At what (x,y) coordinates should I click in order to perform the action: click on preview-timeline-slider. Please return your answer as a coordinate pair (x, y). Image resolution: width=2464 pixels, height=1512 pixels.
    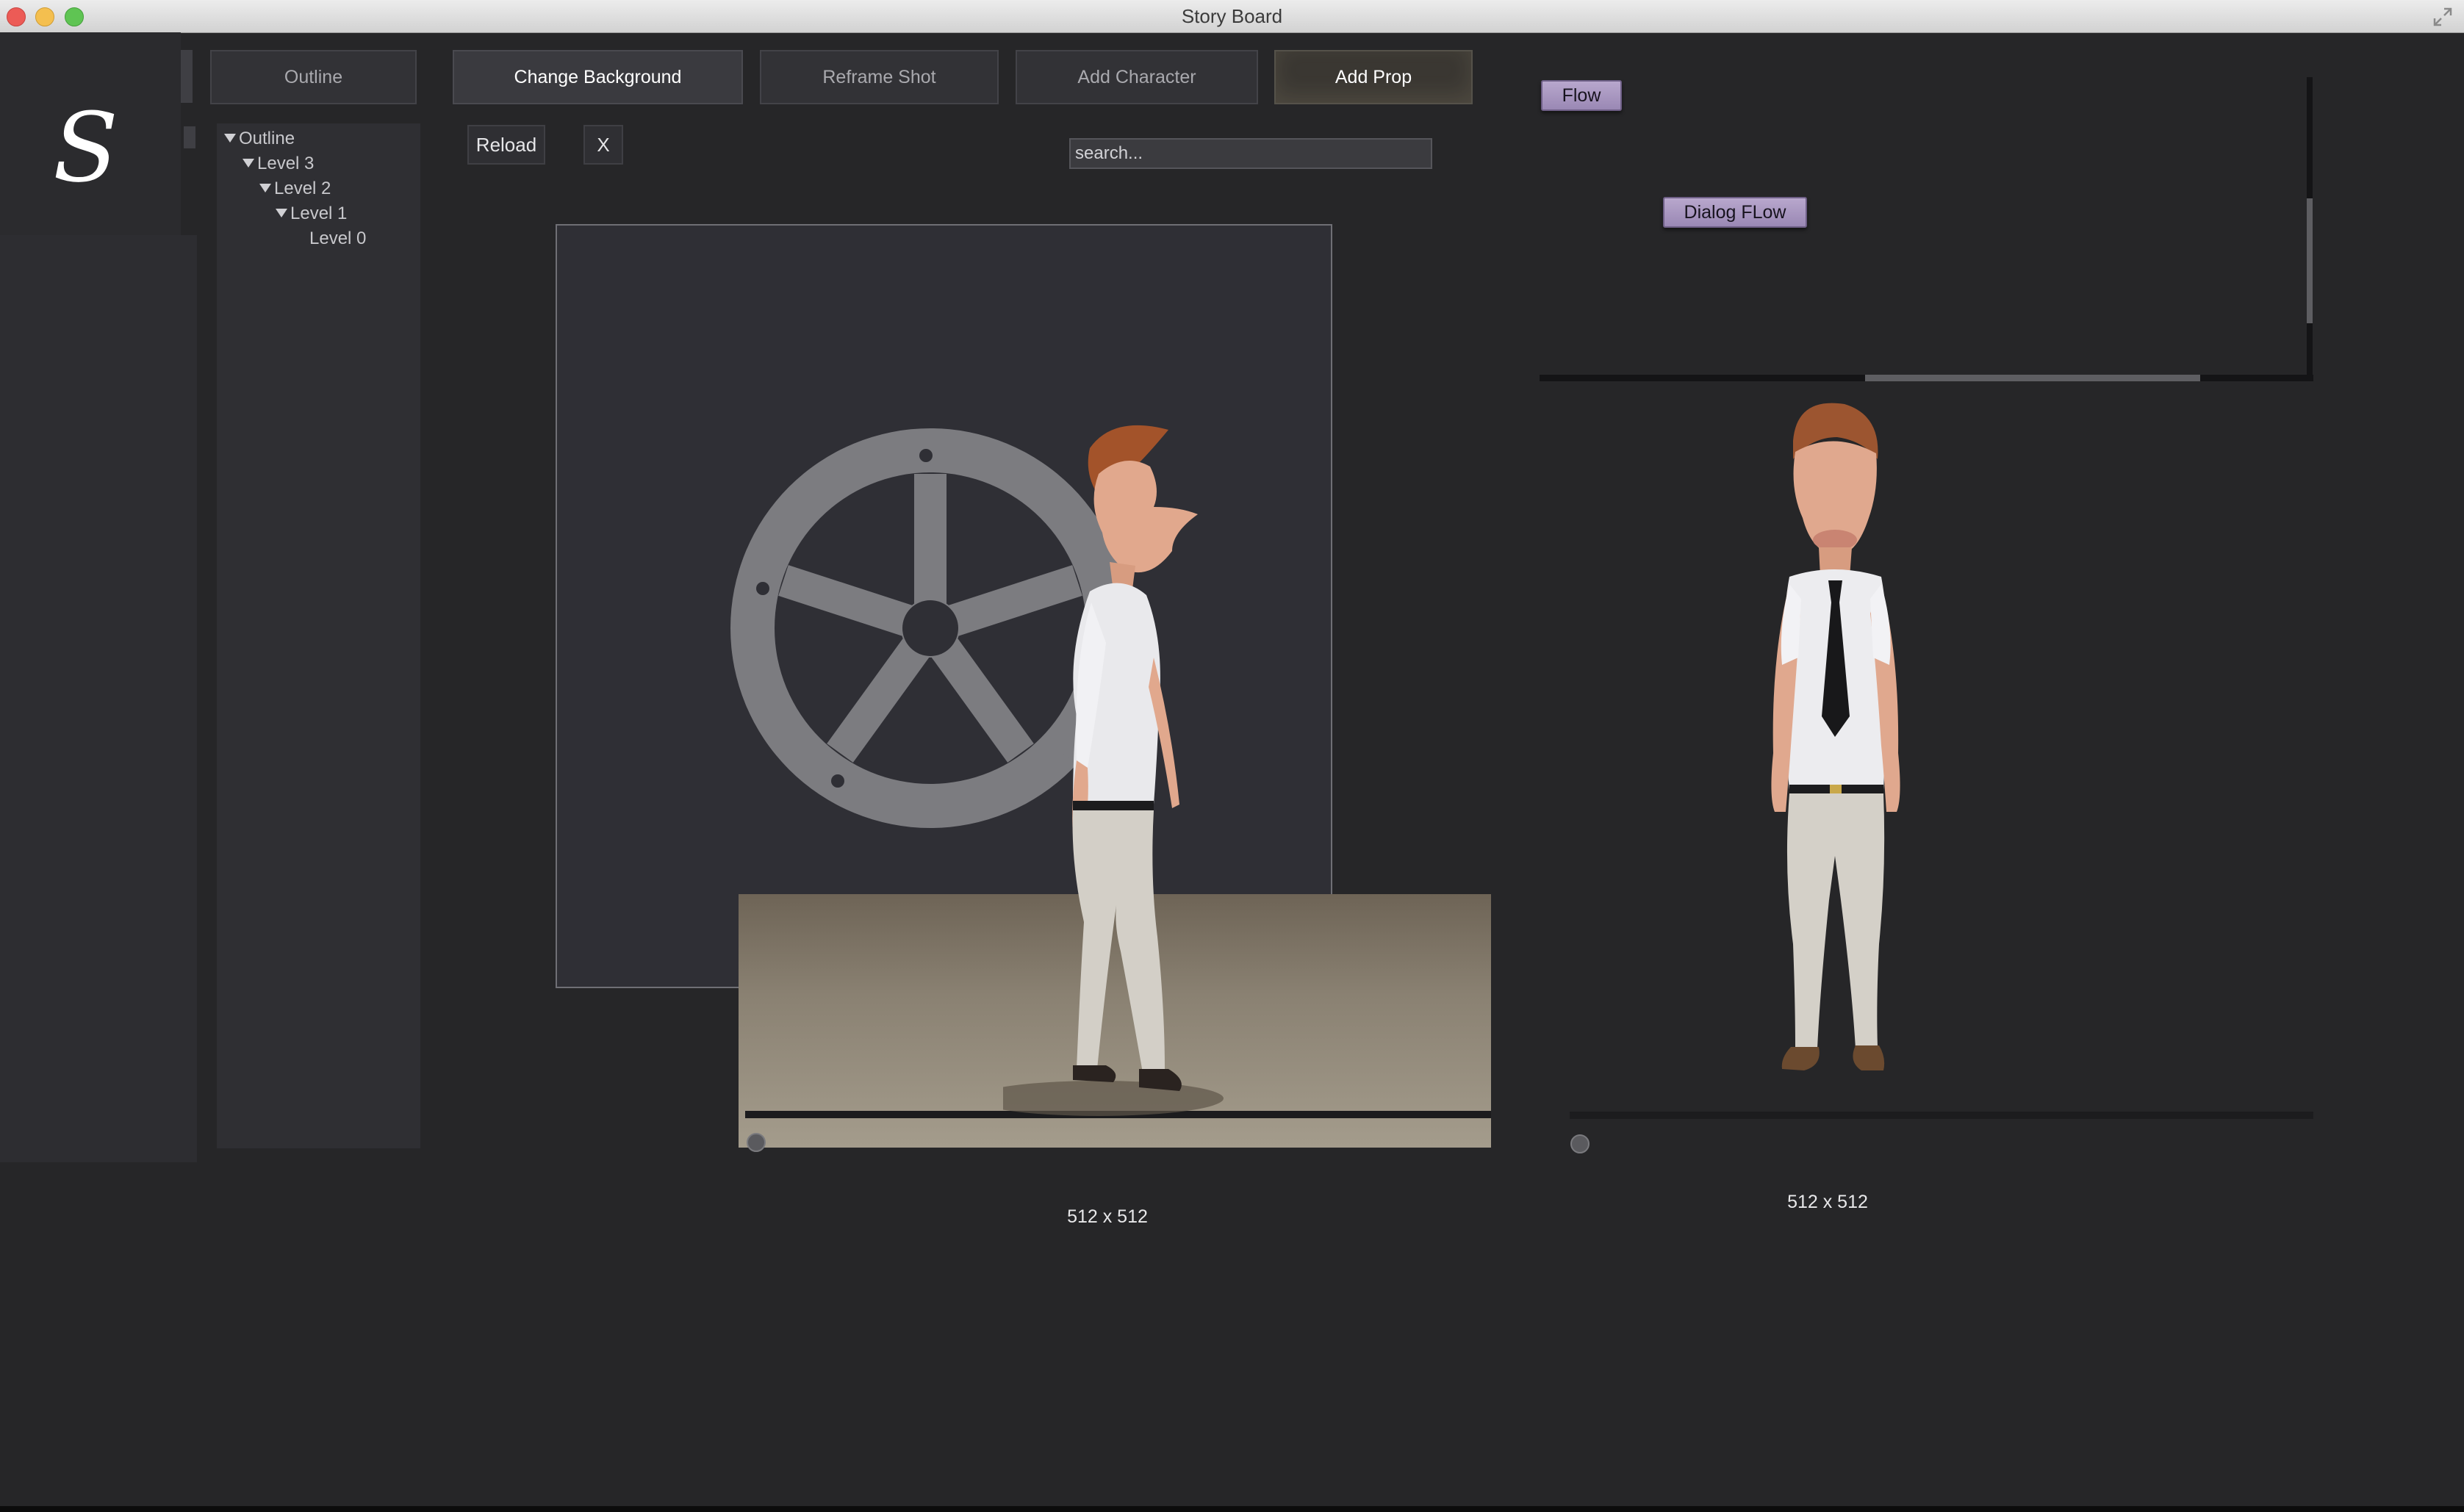
    Looking at the image, I should click on (1941, 1116).